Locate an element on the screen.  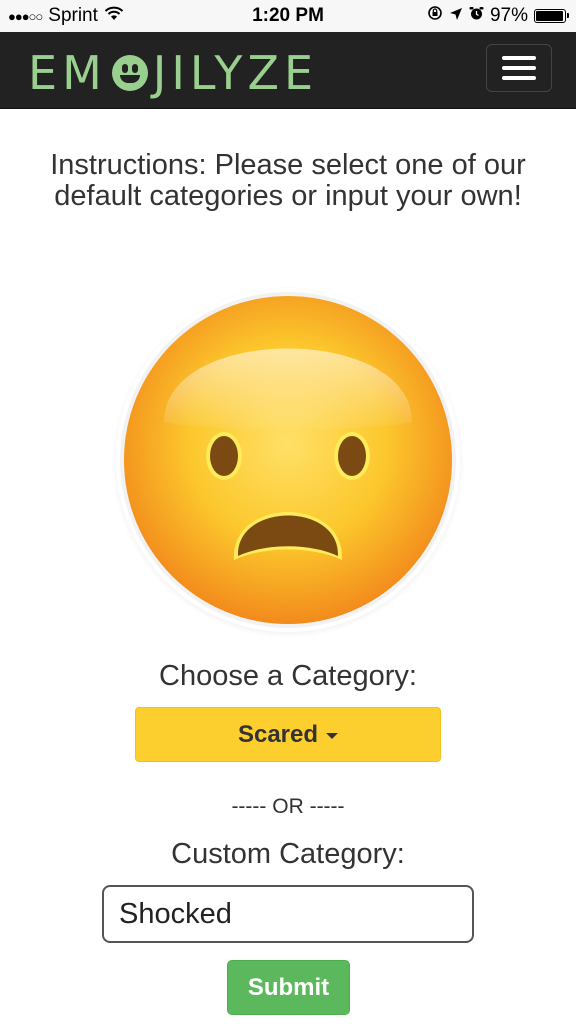
caret-down-icon is located at coordinates (332, 736).